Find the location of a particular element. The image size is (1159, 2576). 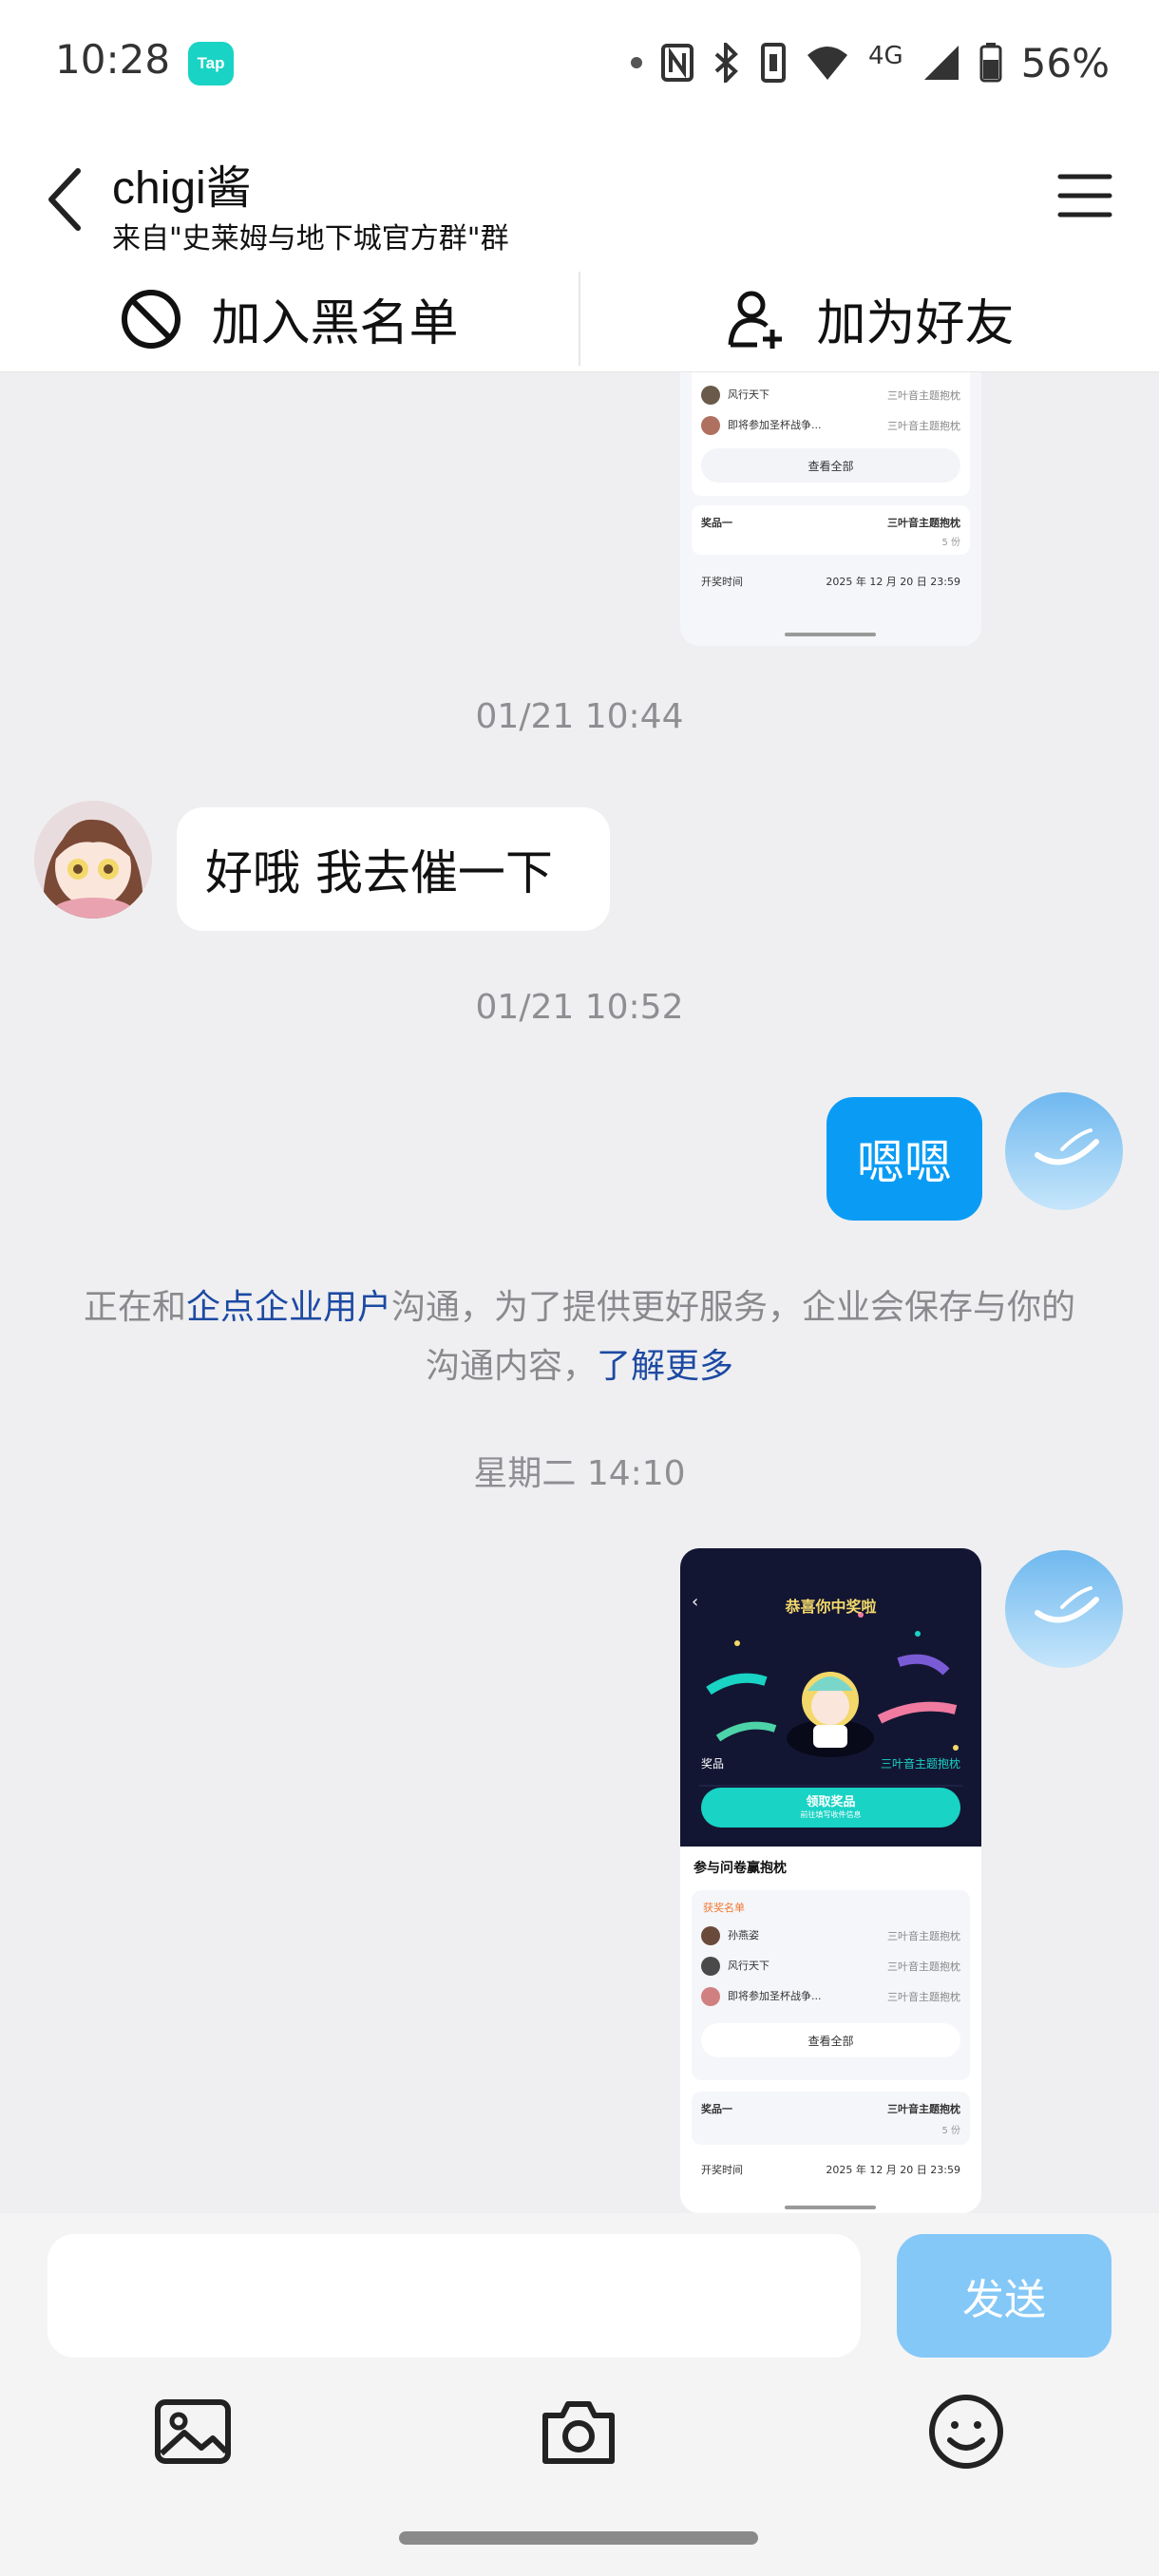

nfc-icon is located at coordinates (677, 63).